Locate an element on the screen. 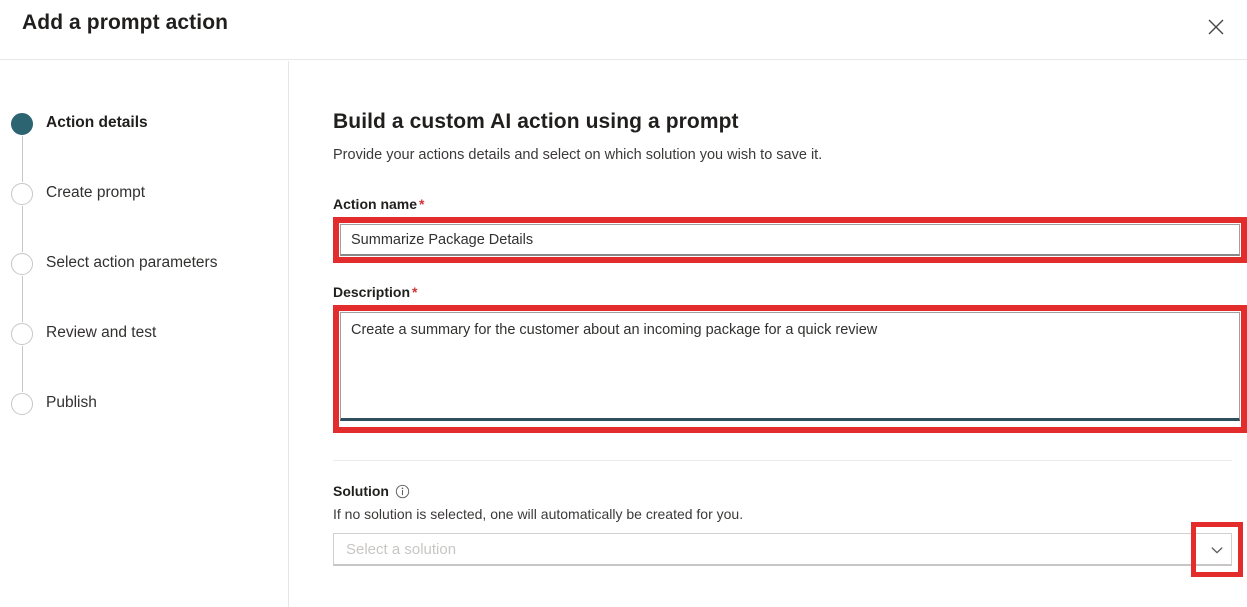 Image resolution: width=1247 pixels, height=607 pixels. field-action-name: Action name * is located at coordinates (790, 229).